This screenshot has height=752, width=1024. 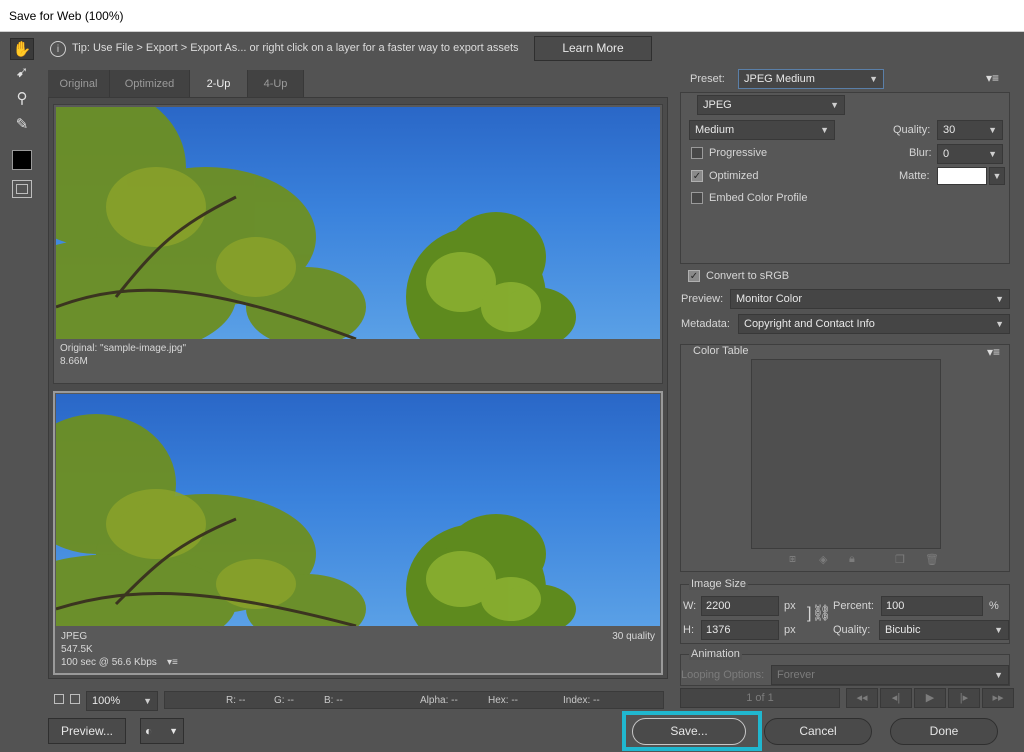 I want to click on percent-field: 100, so click(x=932, y=606).